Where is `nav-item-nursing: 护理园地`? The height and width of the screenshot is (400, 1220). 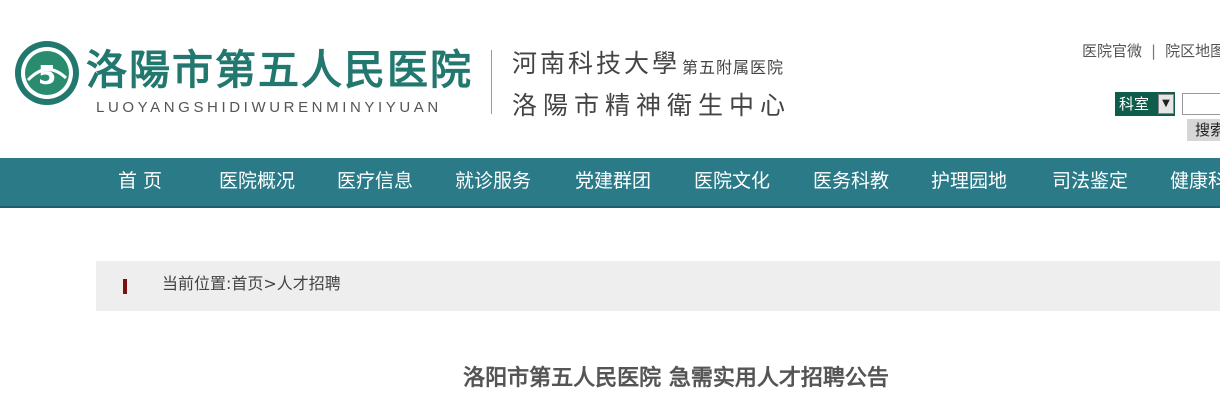 nav-item-nursing: 护理园地 is located at coordinates (969, 182).